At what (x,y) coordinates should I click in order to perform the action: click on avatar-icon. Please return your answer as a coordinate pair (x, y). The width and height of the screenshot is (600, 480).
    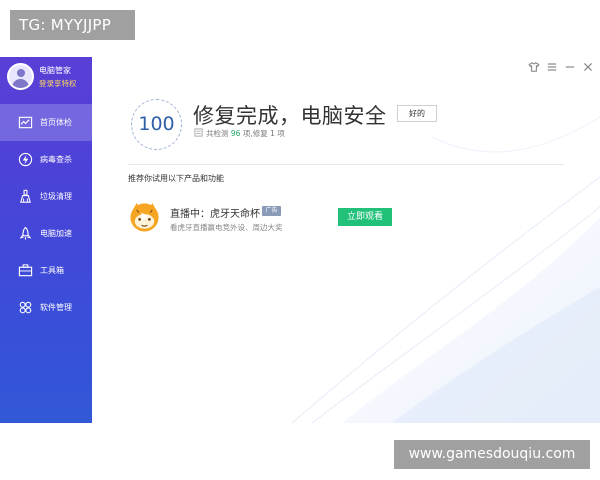
    Looking at the image, I should click on (20, 76).